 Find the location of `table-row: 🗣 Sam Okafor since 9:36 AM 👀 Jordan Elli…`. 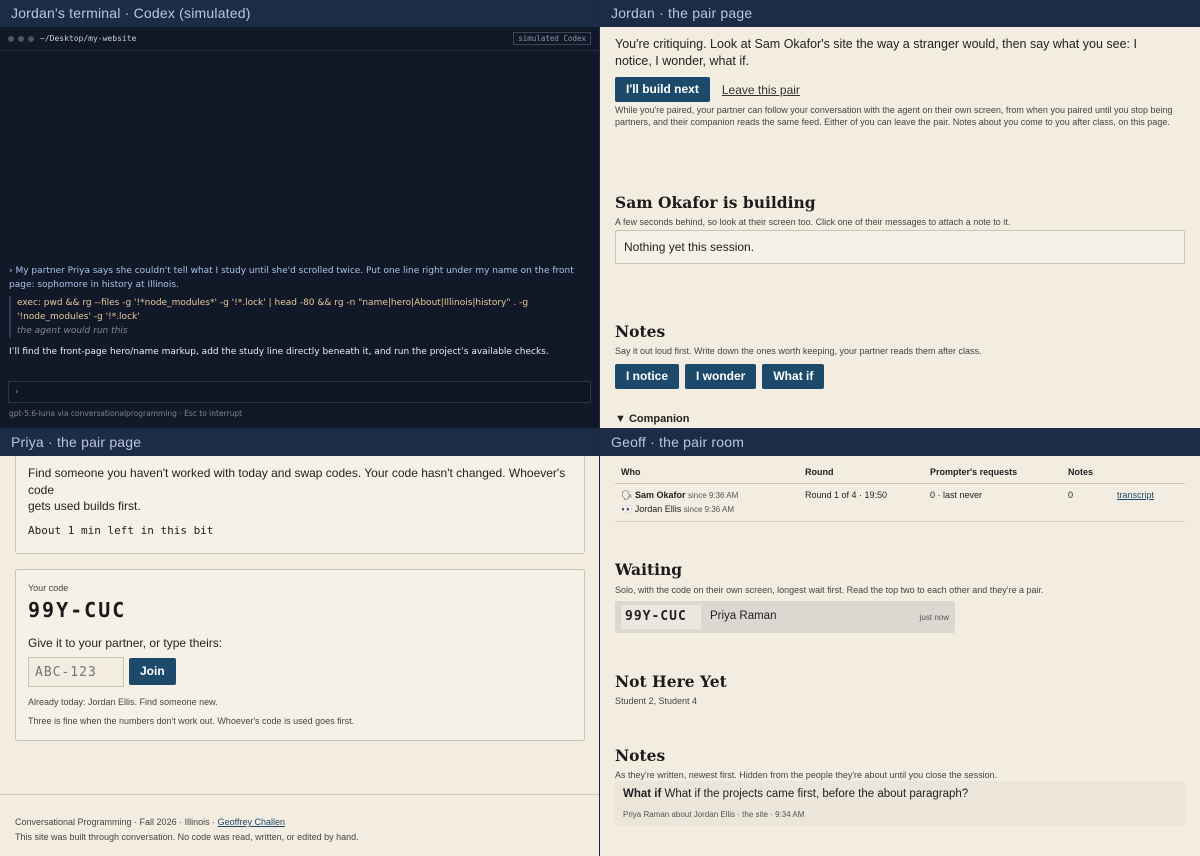

table-row: 🗣 Sam Okafor since 9:36 AM 👀 Jordan Elli… is located at coordinates (900, 503).